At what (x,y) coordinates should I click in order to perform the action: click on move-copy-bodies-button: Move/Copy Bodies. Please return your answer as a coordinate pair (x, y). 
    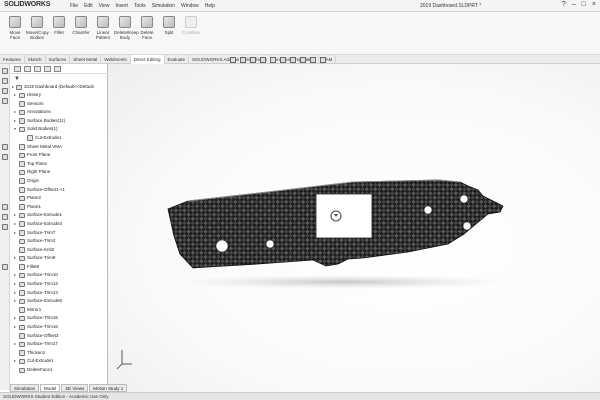
    Looking at the image, I should click on (37, 27).